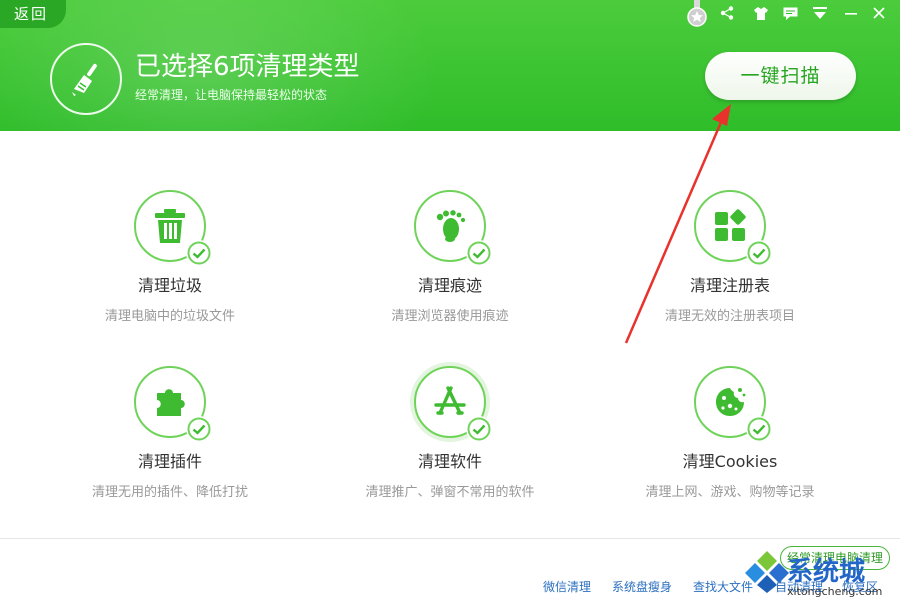 The height and width of the screenshot is (600, 900). Describe the element at coordinates (780, 76) in the screenshot. I see `one-click-scan-button: 一键扫描` at that location.